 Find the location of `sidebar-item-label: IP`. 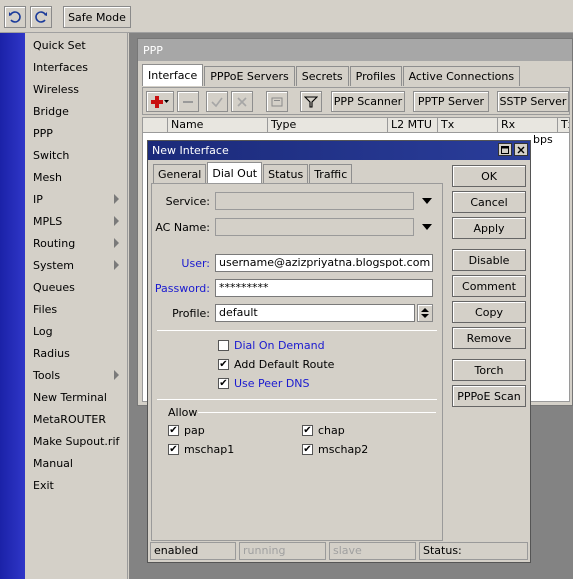

sidebar-item-label: IP is located at coordinates (38, 199).